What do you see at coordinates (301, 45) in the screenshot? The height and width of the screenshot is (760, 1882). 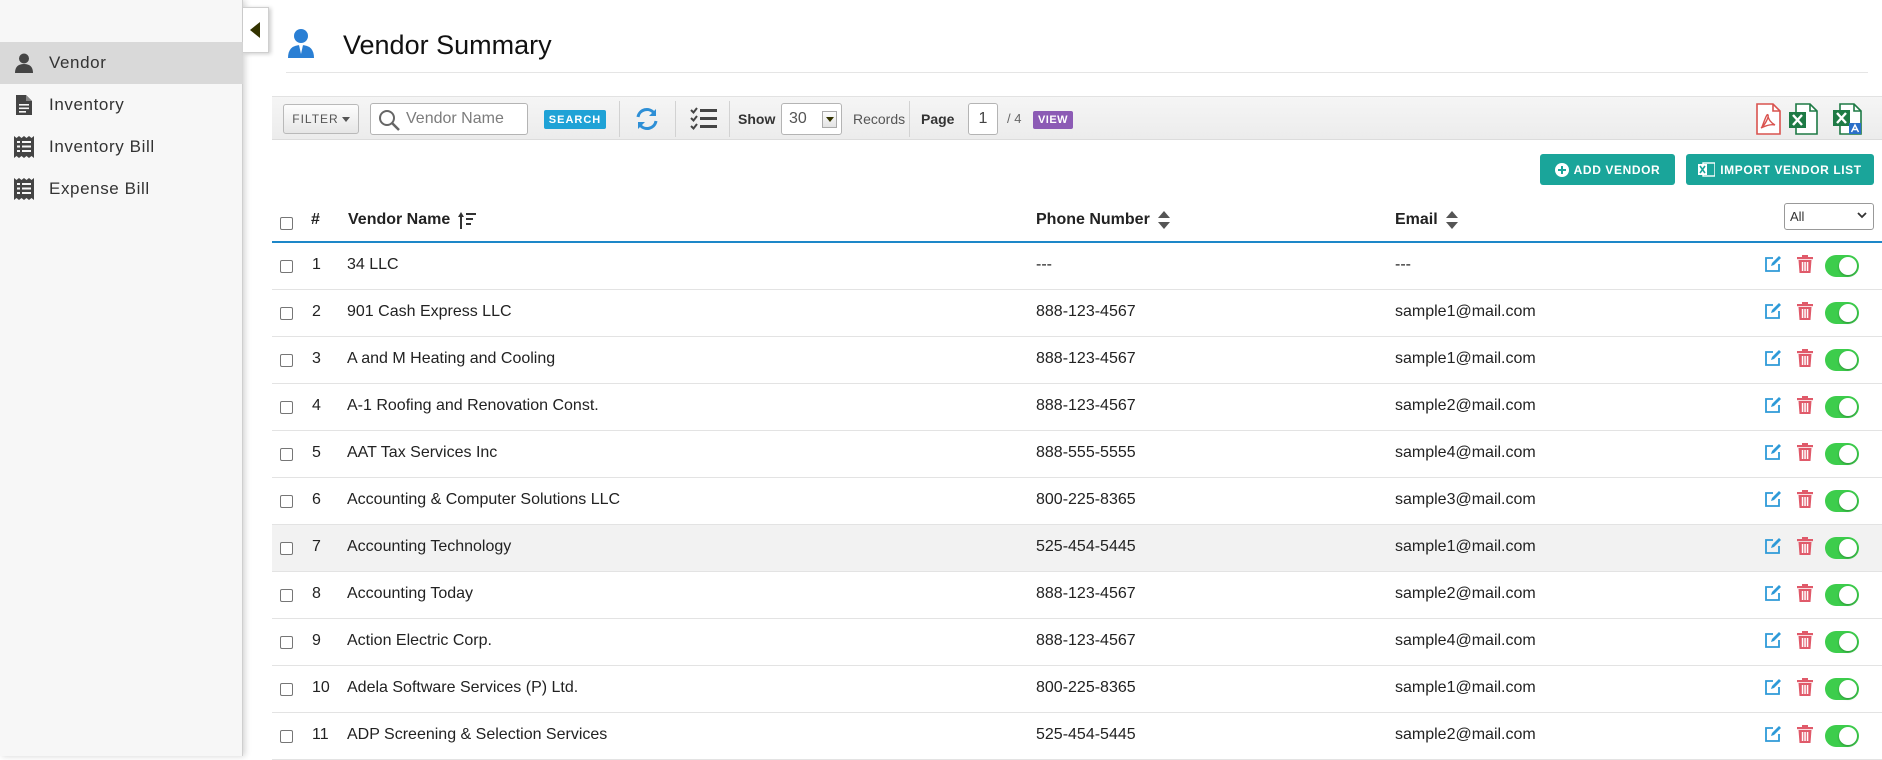 I see `vendor-user-icon` at bounding box center [301, 45].